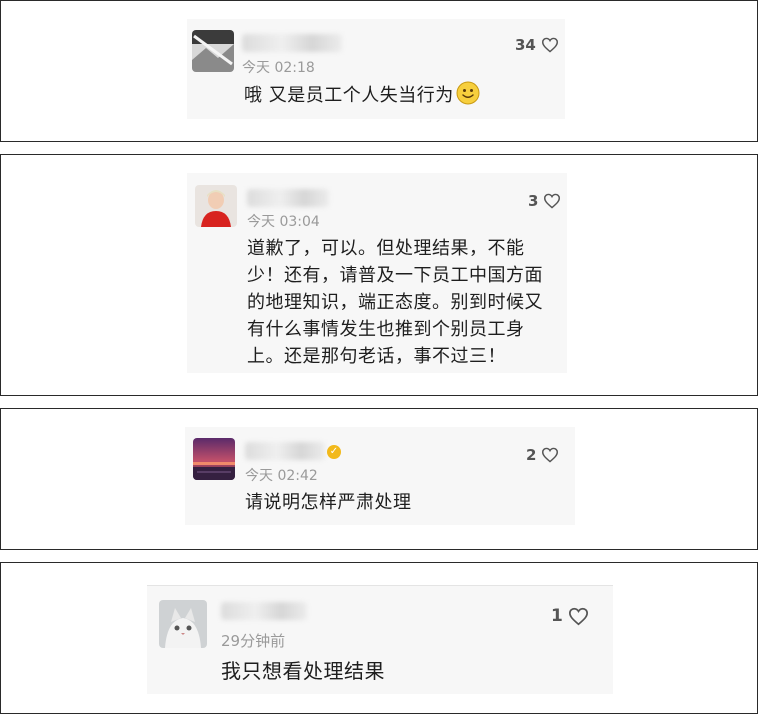  I want to click on comment-time: 今天 02:18, so click(278, 68).